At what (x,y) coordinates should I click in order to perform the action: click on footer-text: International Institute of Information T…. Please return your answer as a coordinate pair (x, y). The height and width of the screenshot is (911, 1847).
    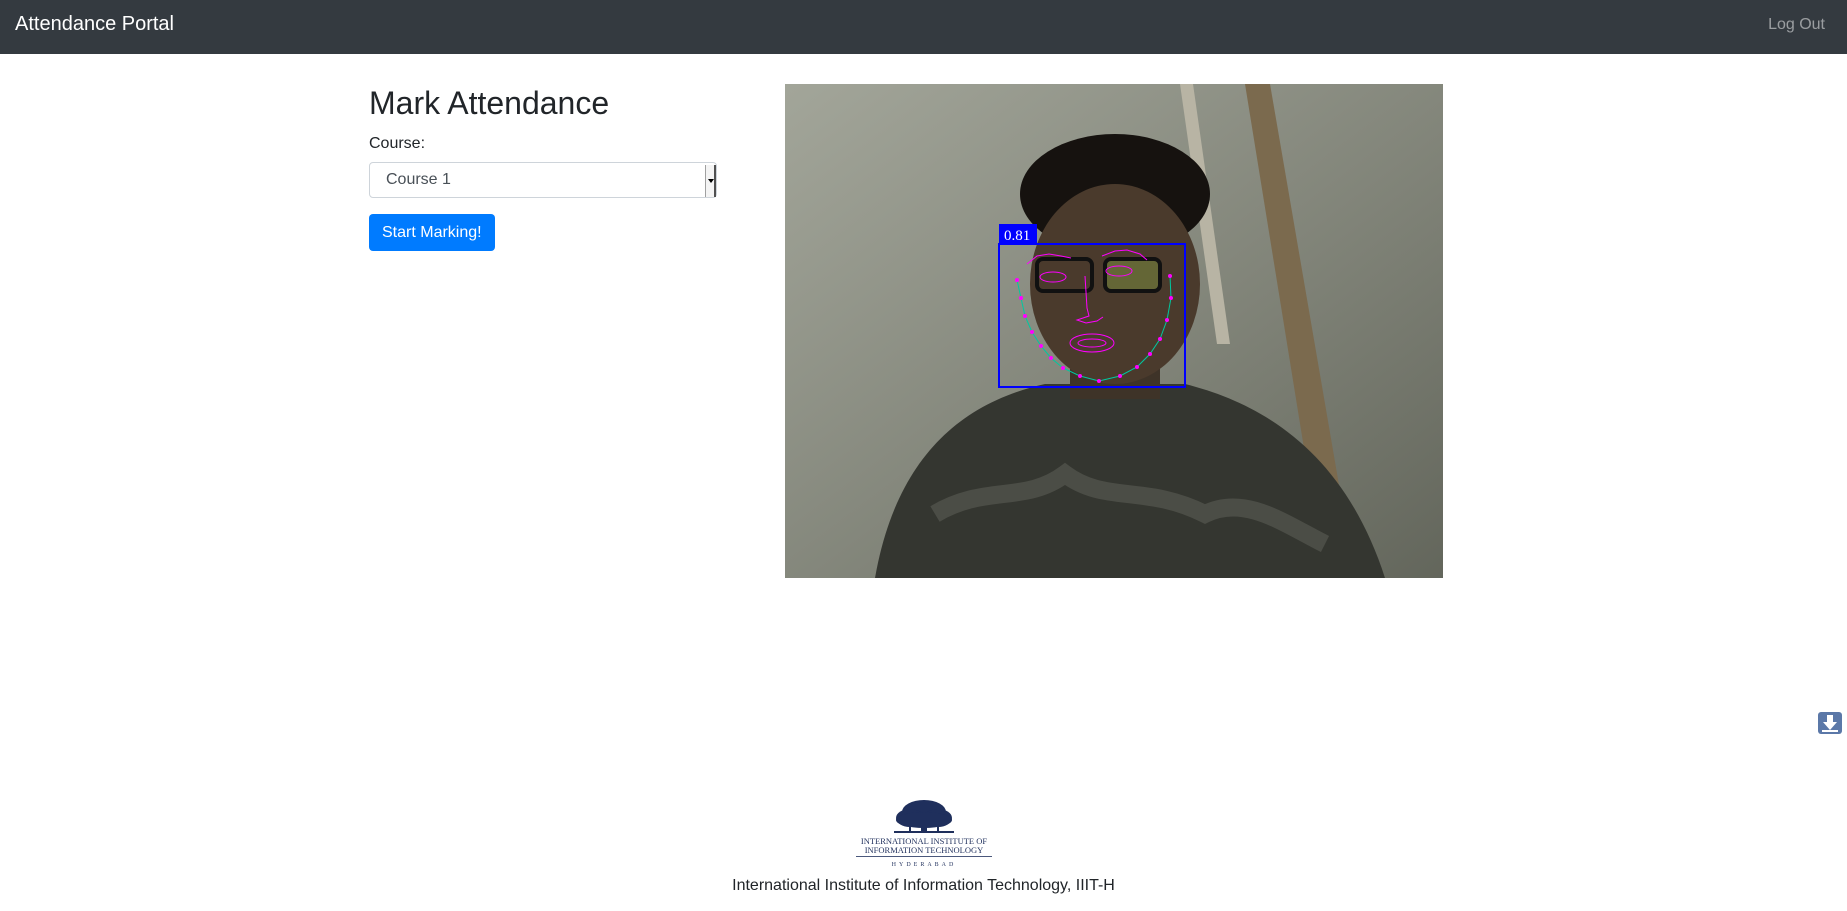
    Looking at the image, I should click on (923, 885).